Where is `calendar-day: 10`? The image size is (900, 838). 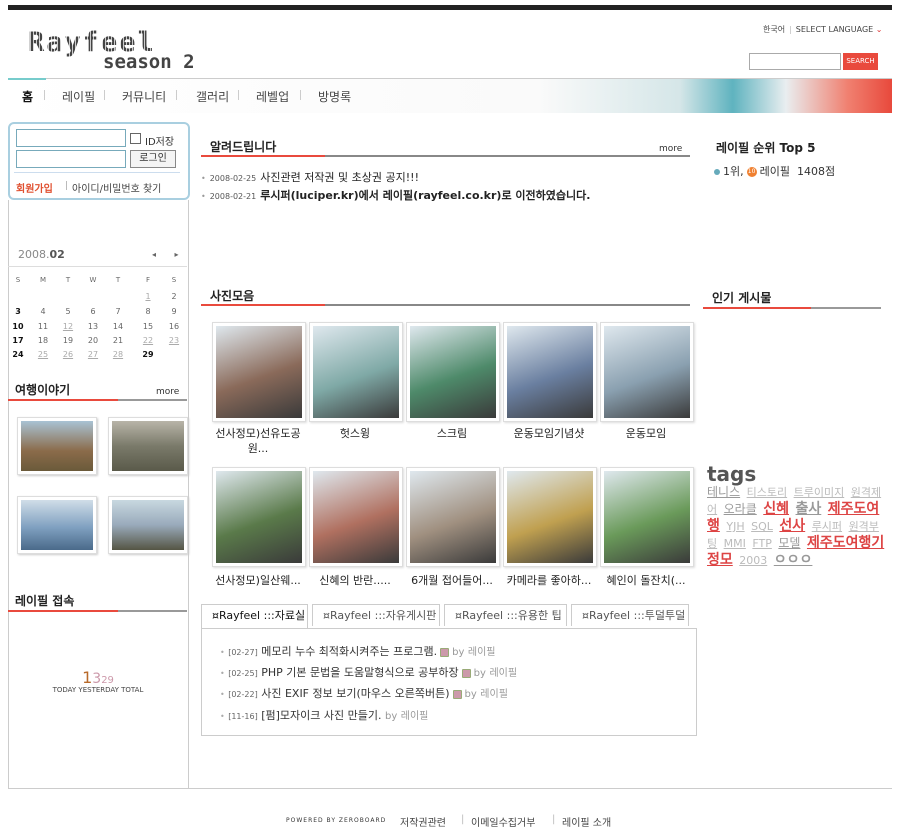 calendar-day: 10 is located at coordinates (18, 326).